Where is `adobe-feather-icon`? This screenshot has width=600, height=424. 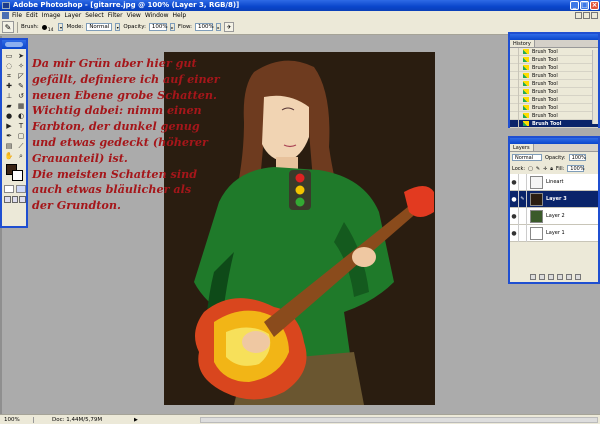
adobe-feather-icon is located at coordinates (14, 44).